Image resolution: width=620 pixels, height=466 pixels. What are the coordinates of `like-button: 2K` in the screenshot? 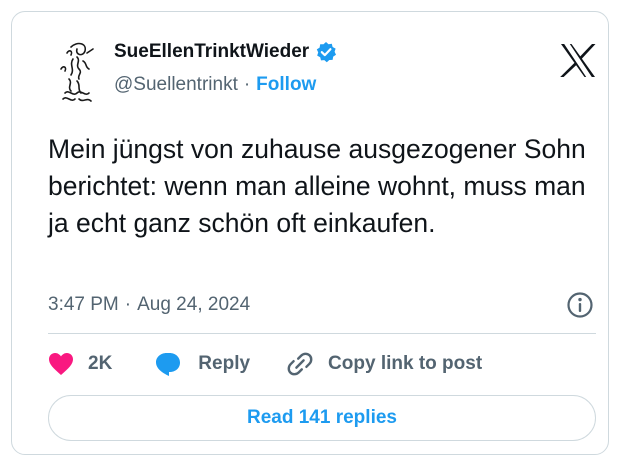 It's located at (80, 364).